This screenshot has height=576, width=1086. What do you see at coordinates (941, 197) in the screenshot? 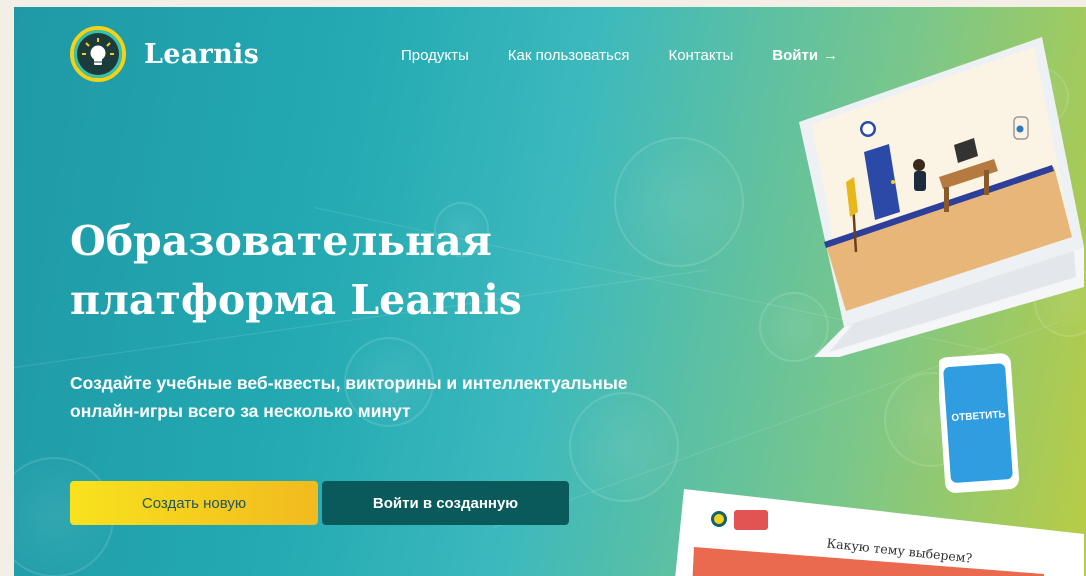
I see `laptop-illustration` at bounding box center [941, 197].